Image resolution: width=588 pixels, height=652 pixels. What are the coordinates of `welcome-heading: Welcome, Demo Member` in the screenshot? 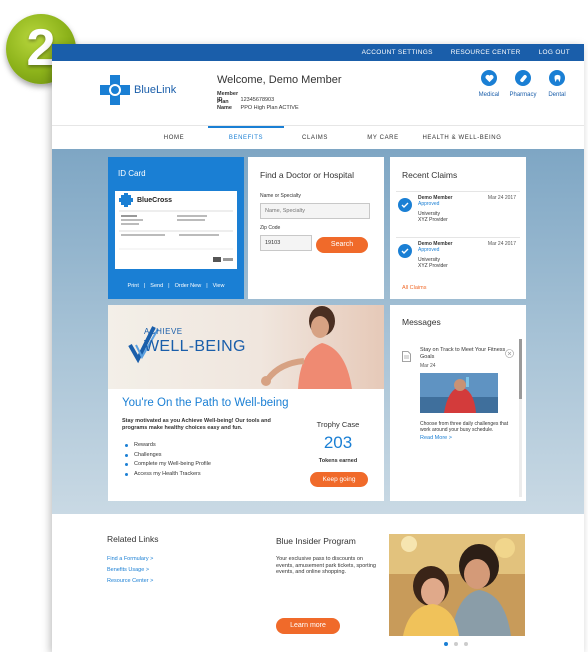 It's located at (279, 80).